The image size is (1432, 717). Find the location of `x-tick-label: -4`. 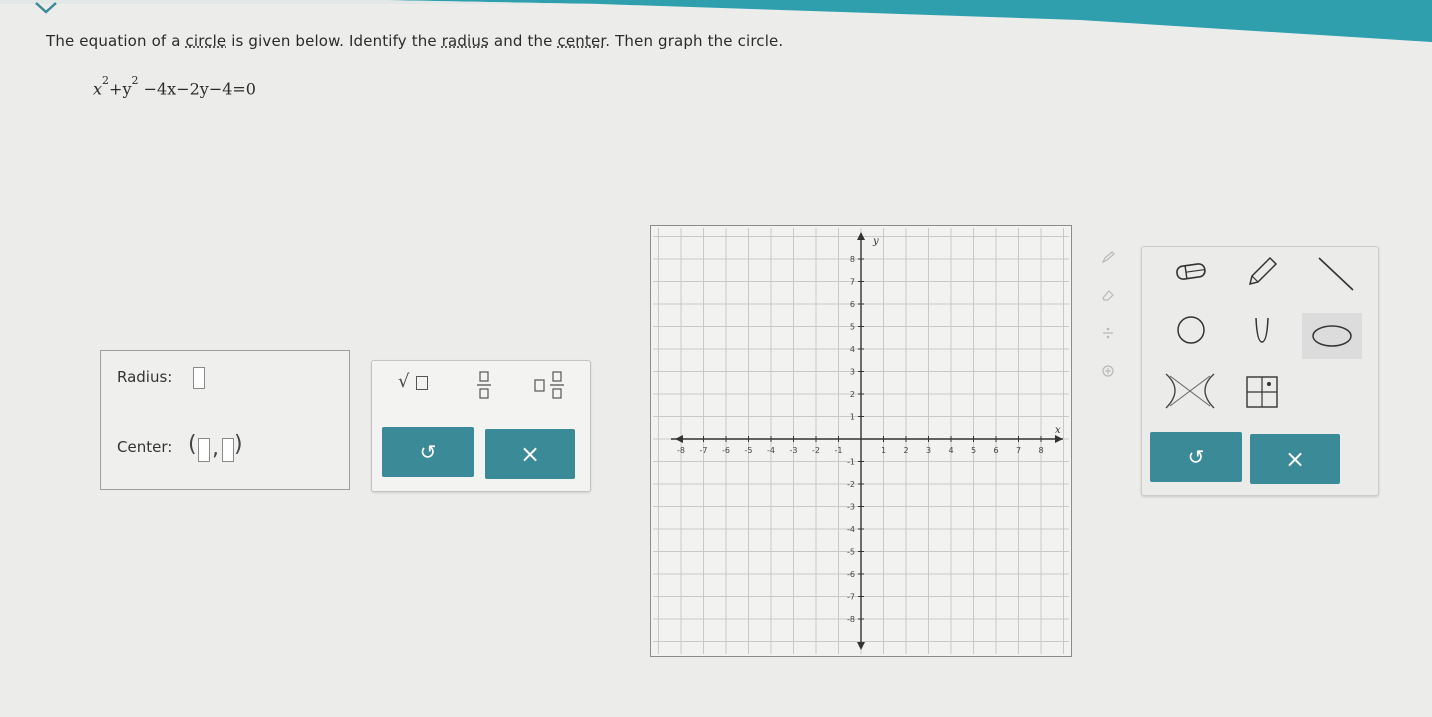

x-tick-label: -4 is located at coordinates (771, 450).